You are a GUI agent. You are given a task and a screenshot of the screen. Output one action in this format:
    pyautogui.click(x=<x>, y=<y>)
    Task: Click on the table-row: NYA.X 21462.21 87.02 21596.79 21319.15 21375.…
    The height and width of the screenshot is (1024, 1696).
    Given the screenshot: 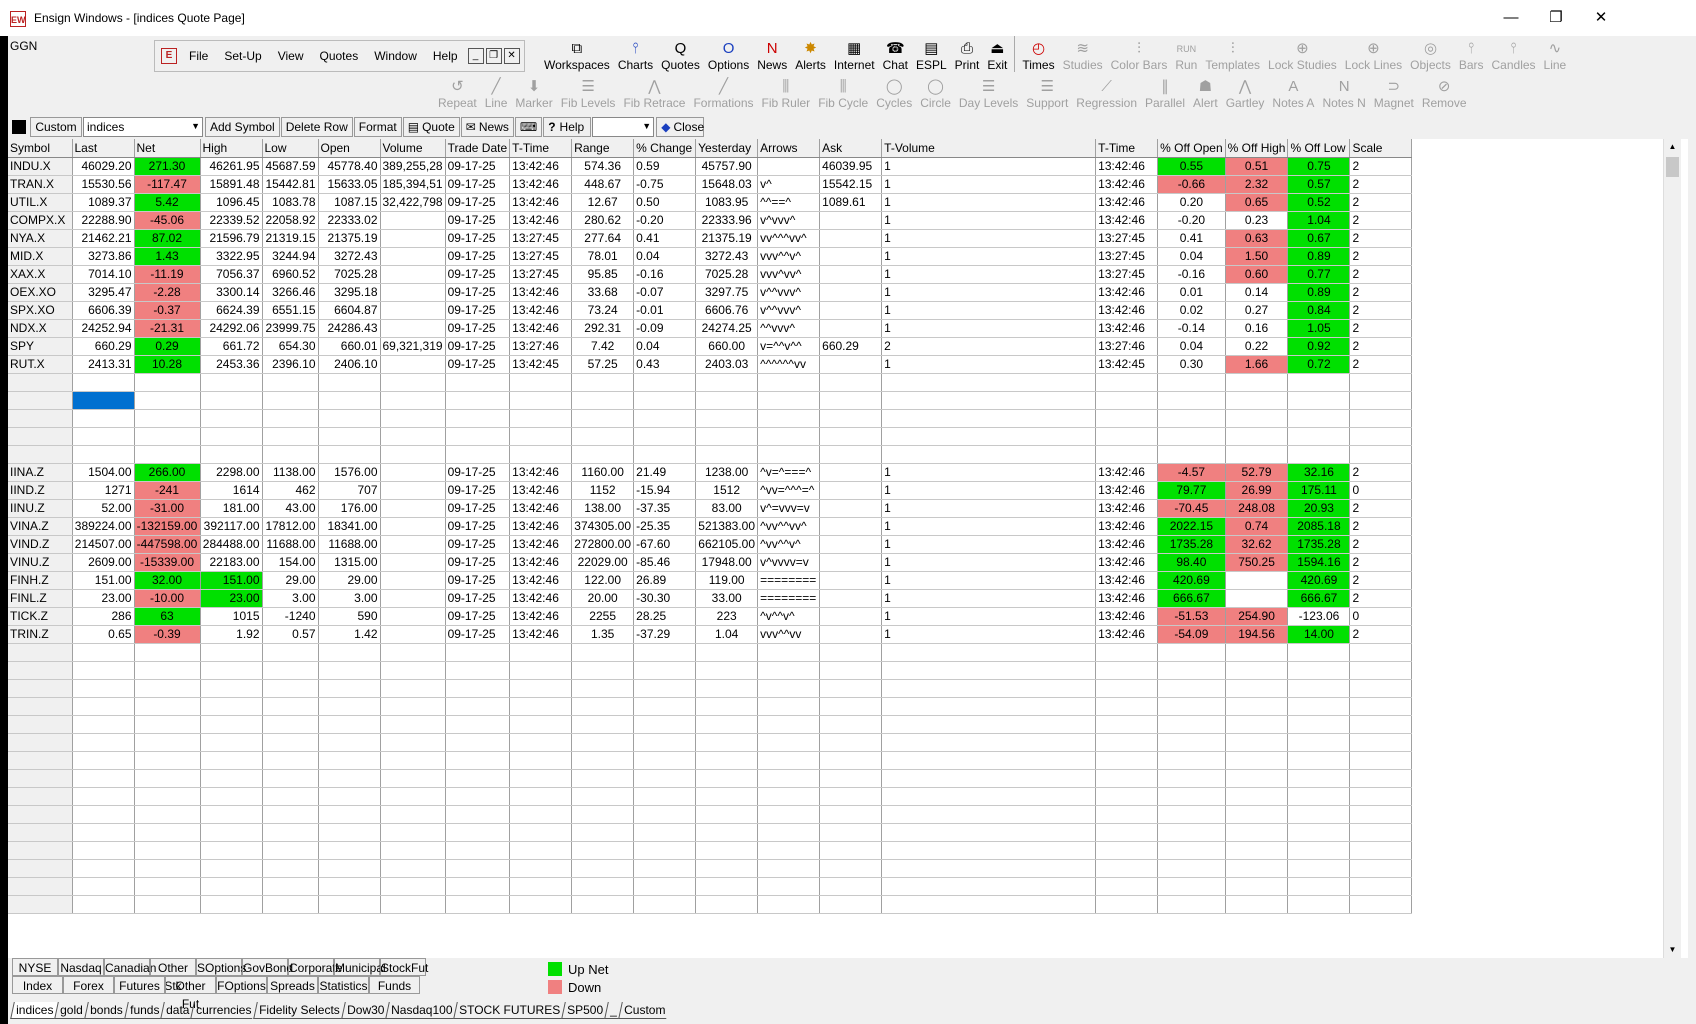 What is the action you would take?
    pyautogui.click(x=710, y=238)
    